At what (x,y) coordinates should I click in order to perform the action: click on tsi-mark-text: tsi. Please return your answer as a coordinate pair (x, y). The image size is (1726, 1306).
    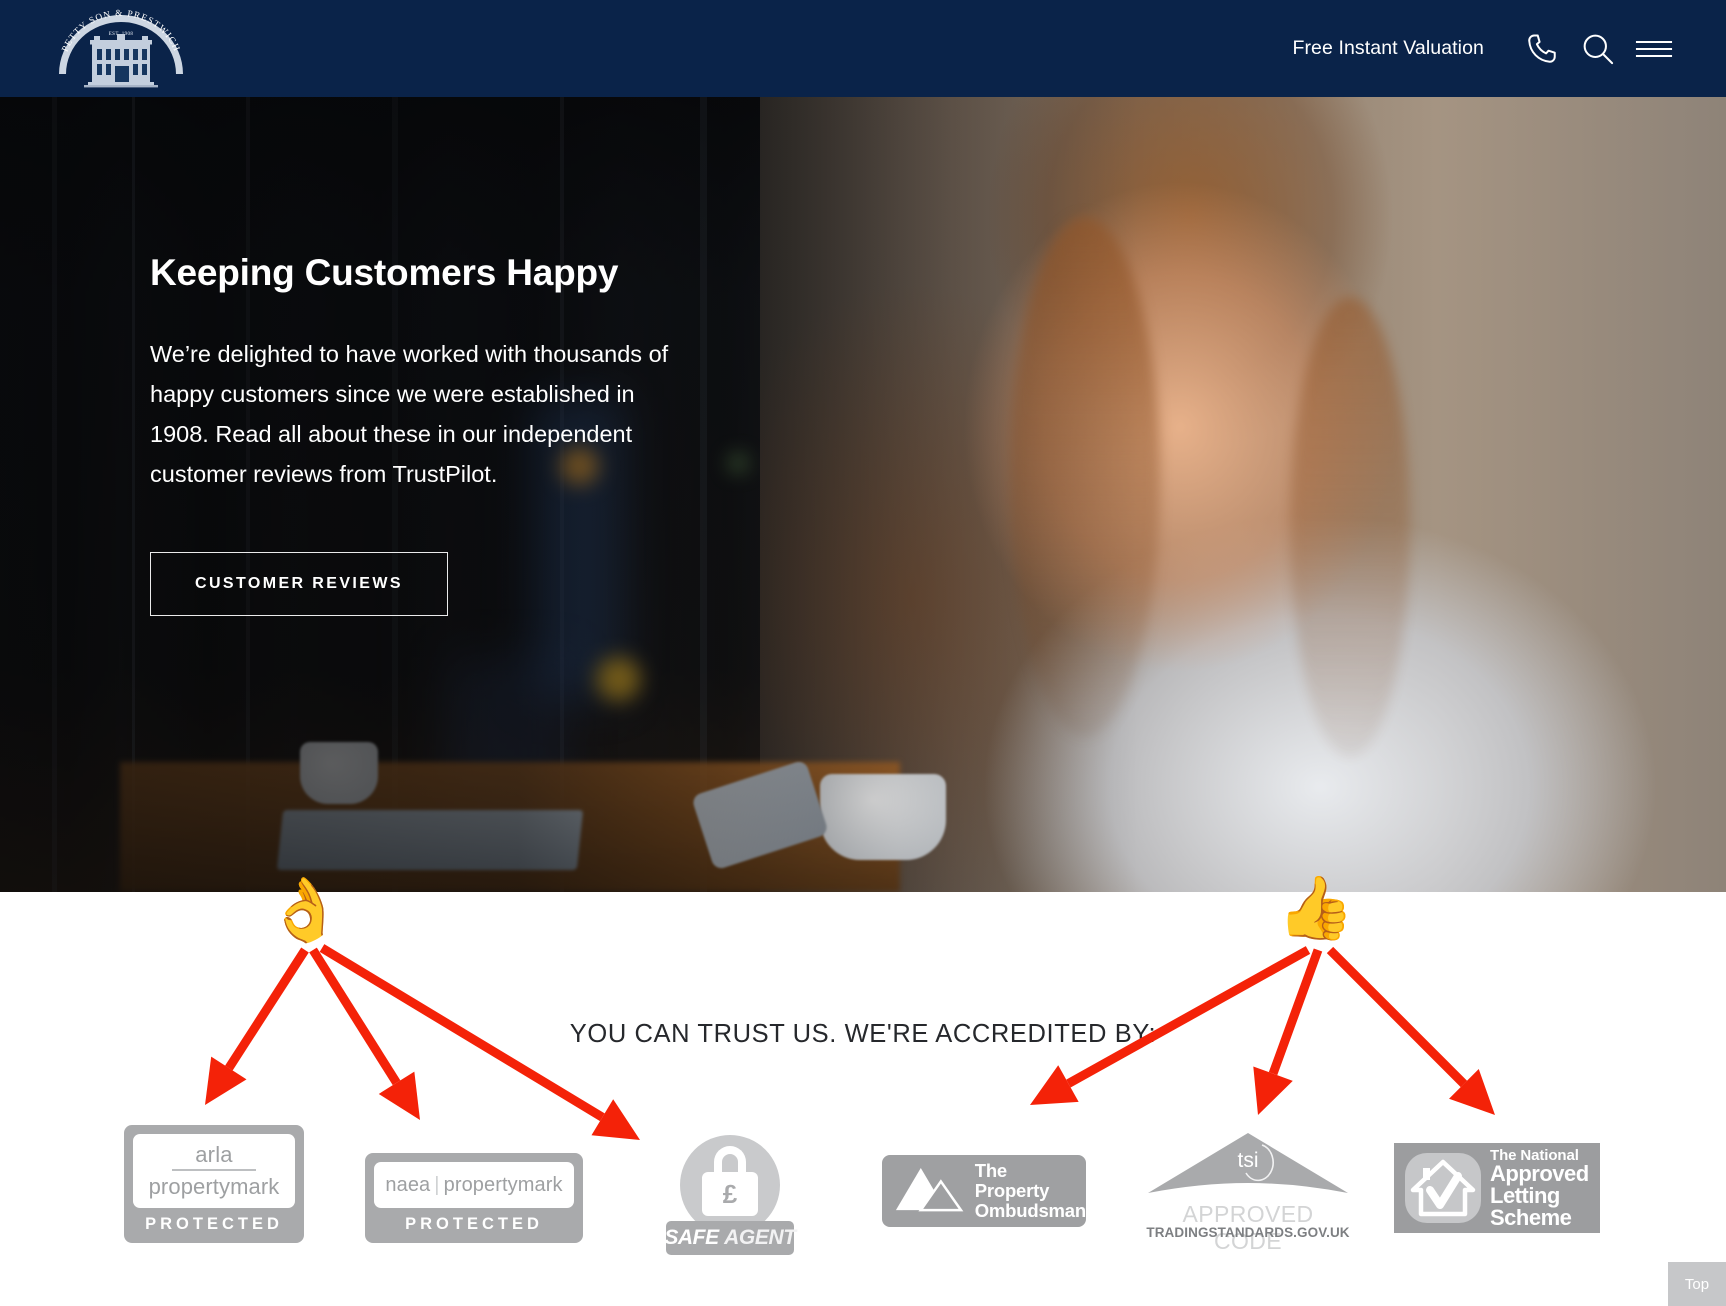
    Looking at the image, I should click on (1248, 1160).